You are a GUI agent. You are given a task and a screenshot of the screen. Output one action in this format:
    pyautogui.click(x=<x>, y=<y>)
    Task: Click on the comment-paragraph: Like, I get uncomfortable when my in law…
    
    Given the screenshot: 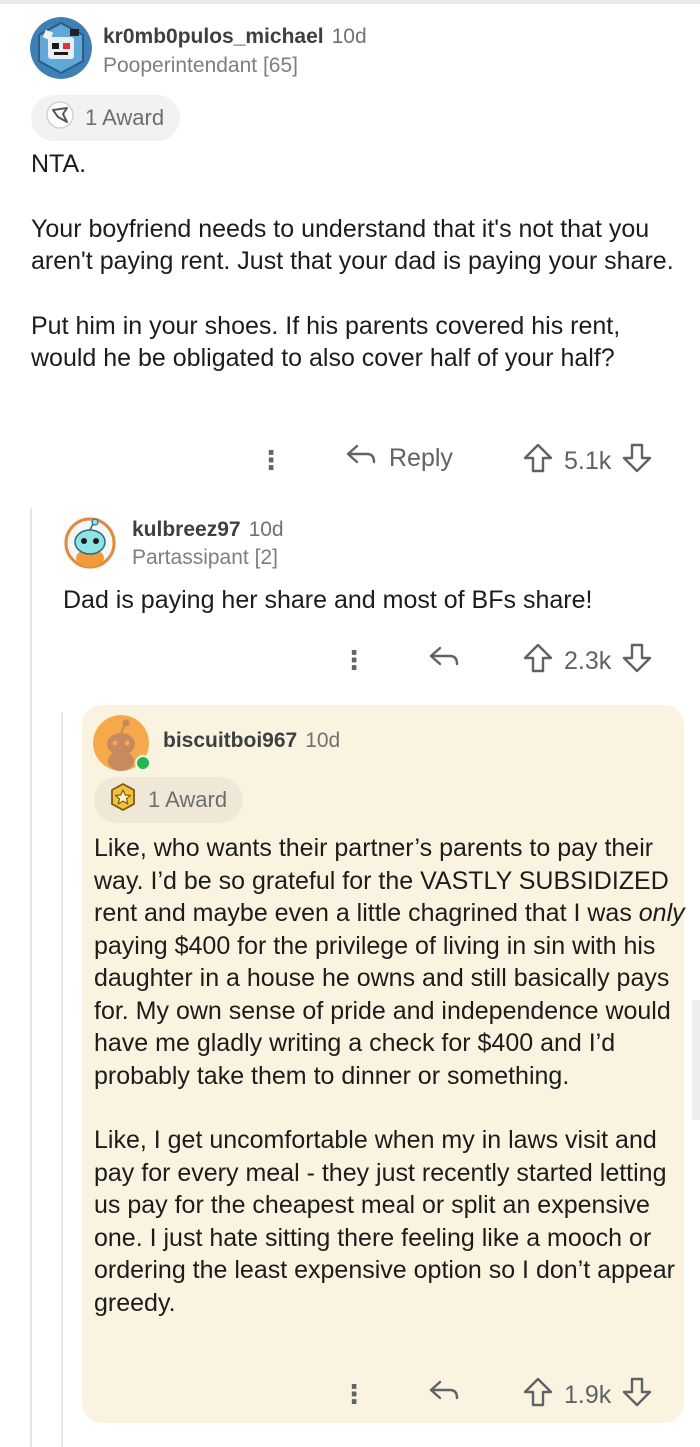 What is the action you would take?
    pyautogui.click(x=384, y=1221)
    